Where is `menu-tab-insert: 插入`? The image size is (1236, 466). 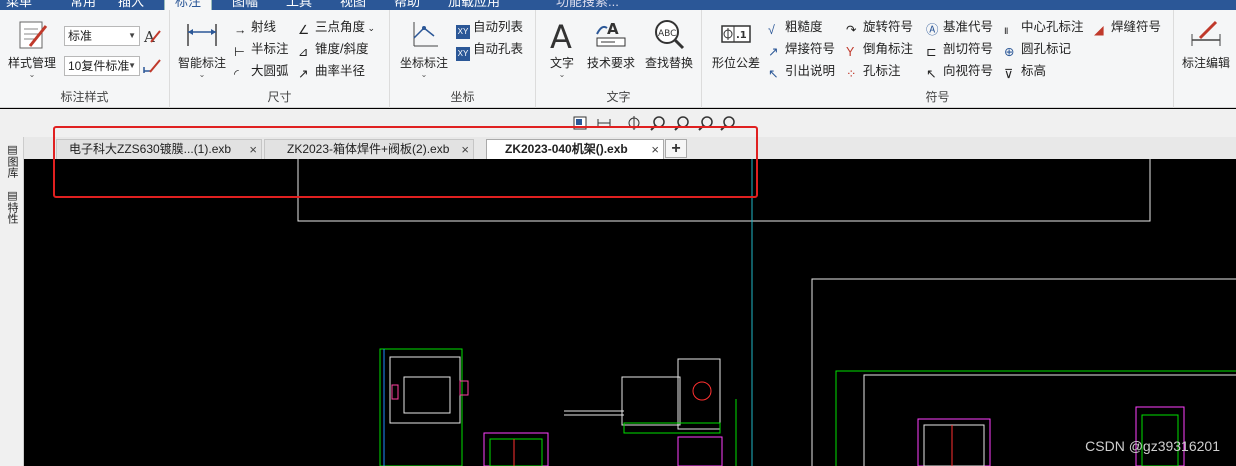 menu-tab-insert: 插入 is located at coordinates (131, 5).